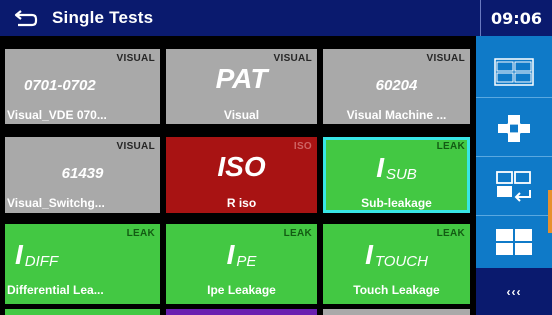 The height and width of the screenshot is (315, 552). What do you see at coordinates (41, 261) in the screenshot?
I see `symbol-sub: DIFF` at bounding box center [41, 261].